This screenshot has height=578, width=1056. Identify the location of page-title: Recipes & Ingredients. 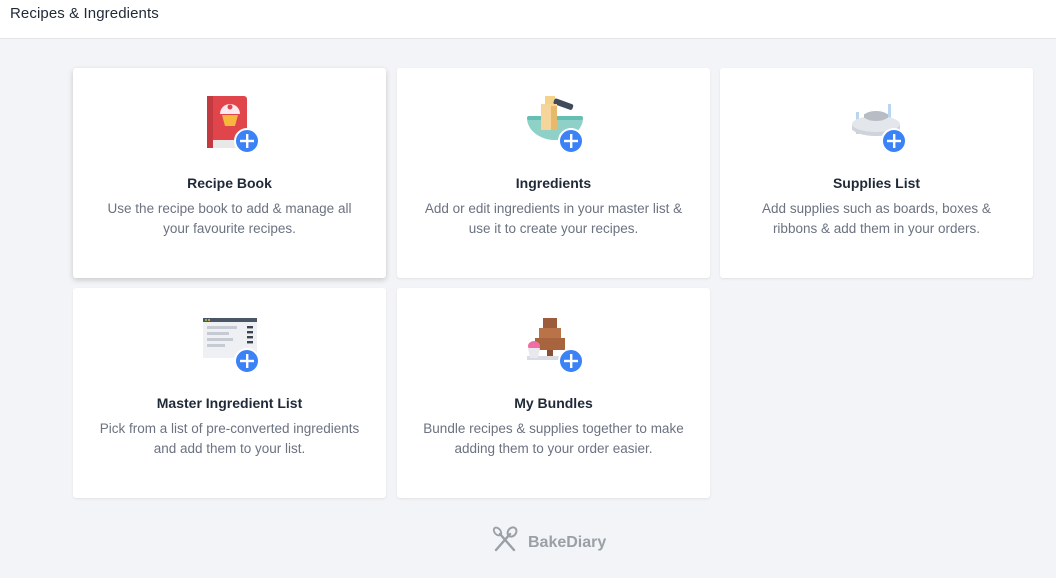
(84, 13).